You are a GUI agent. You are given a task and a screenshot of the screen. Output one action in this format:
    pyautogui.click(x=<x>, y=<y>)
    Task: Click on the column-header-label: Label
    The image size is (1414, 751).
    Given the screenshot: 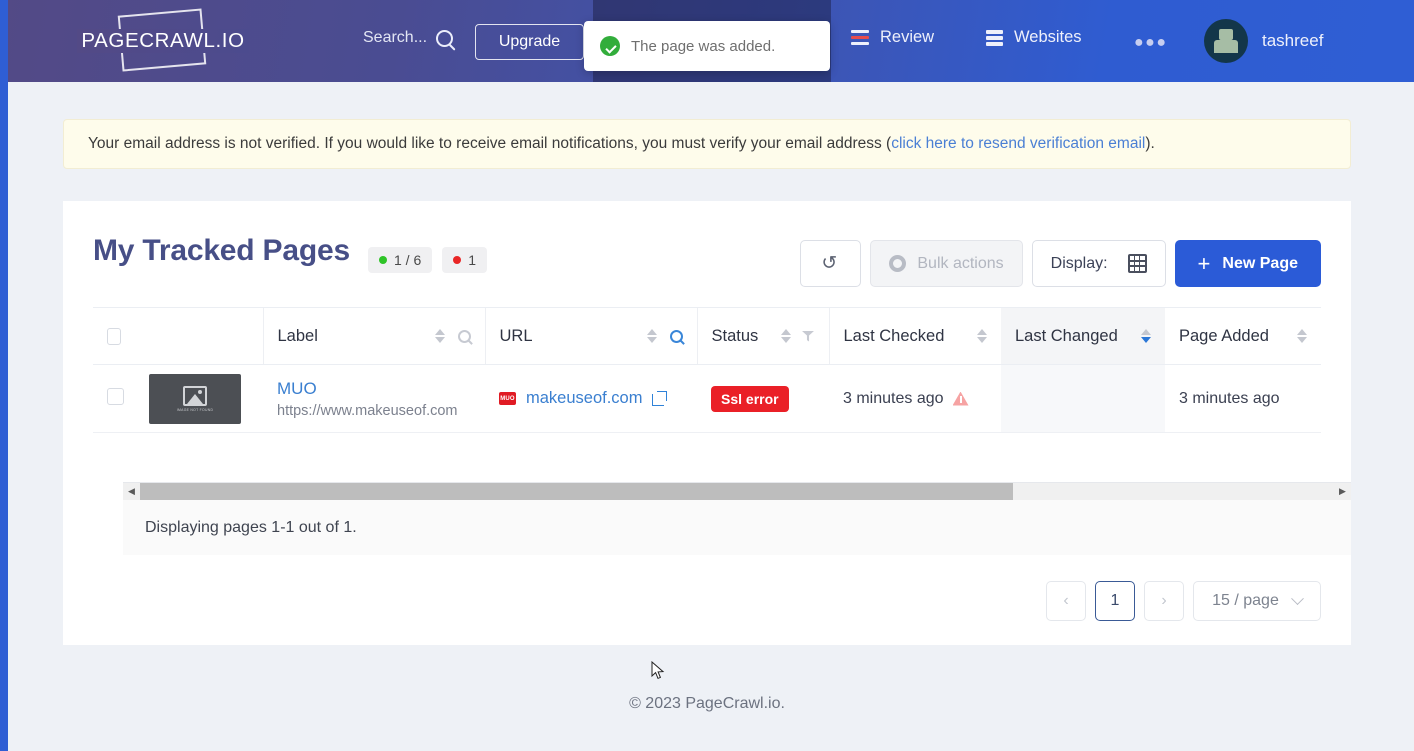 What is the action you would take?
    pyautogui.click(x=373, y=336)
    